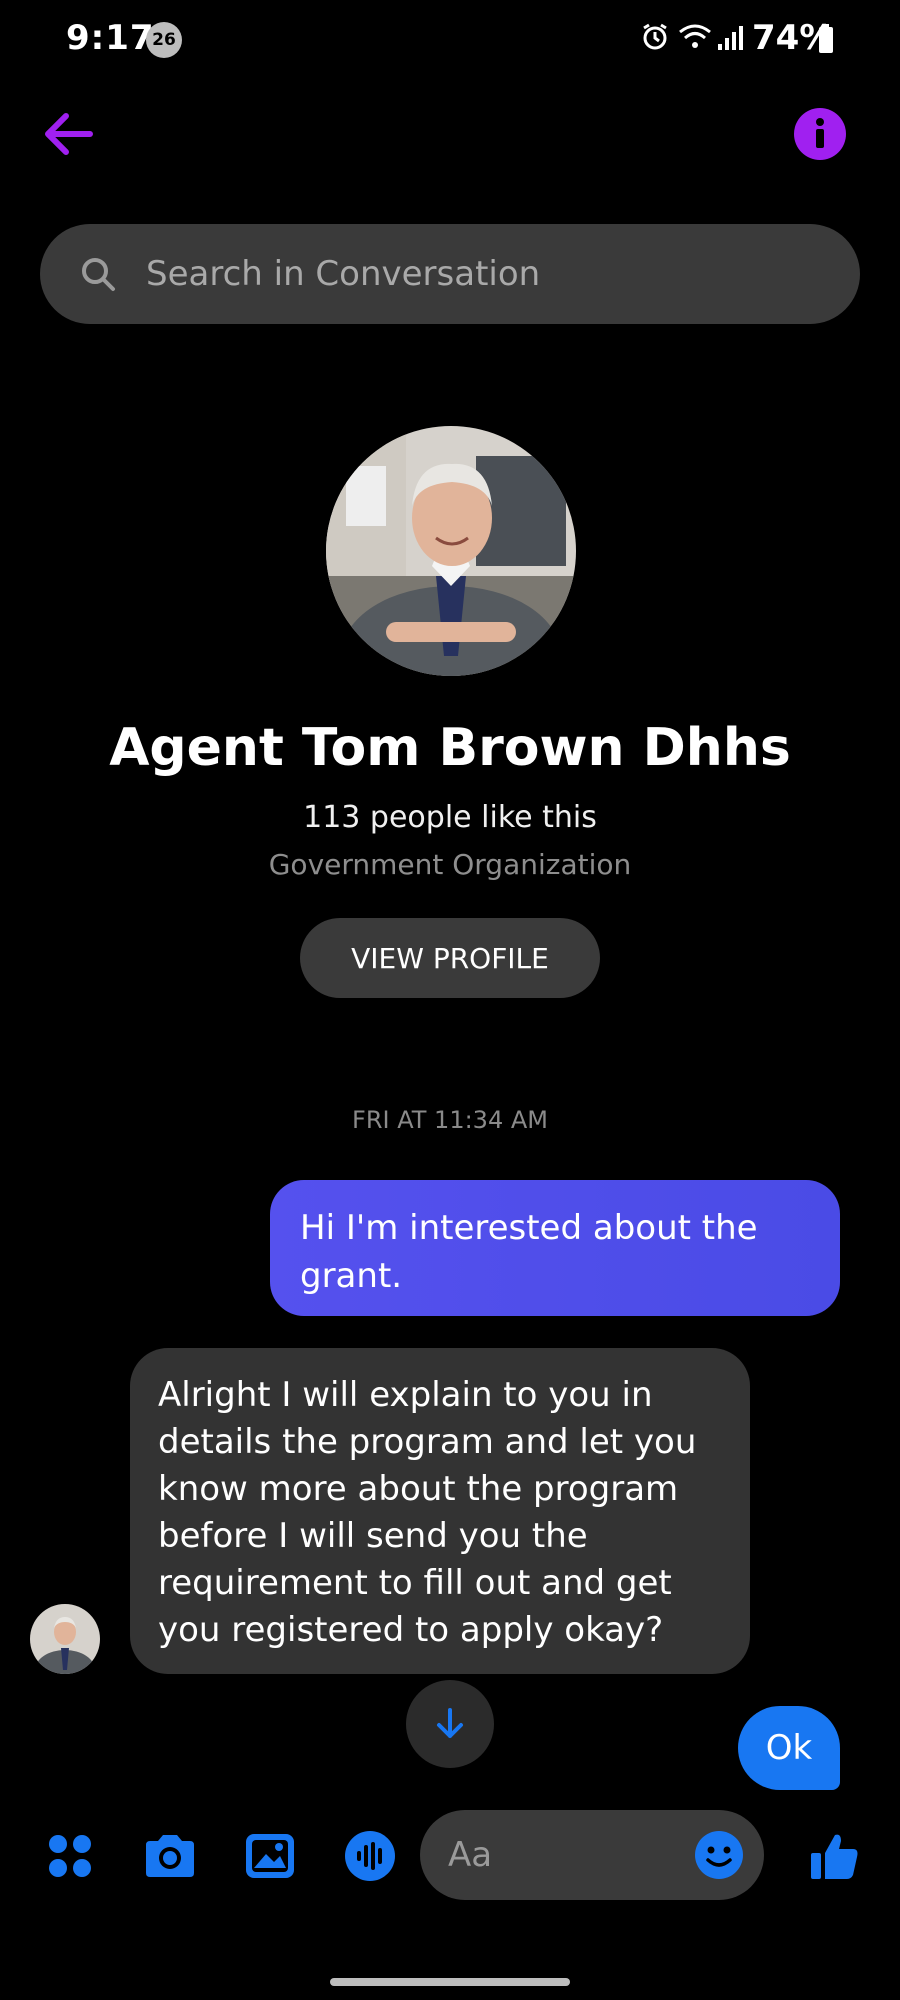 This screenshot has height=2000, width=900. I want to click on arrow-left-icon, so click(70, 134).